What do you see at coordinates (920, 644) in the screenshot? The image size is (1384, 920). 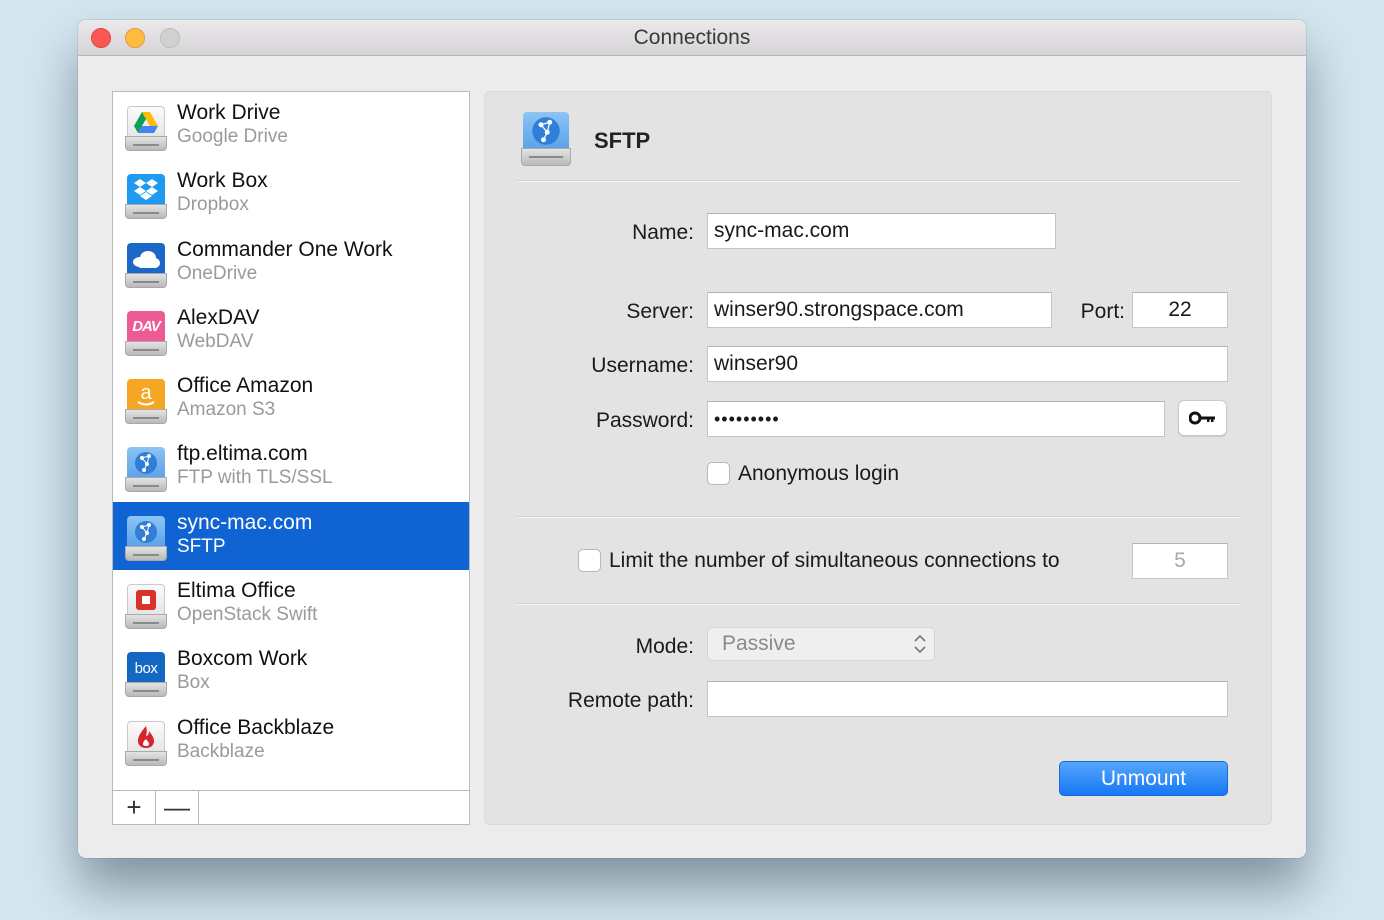 I see `chevron-up-down-icon` at bounding box center [920, 644].